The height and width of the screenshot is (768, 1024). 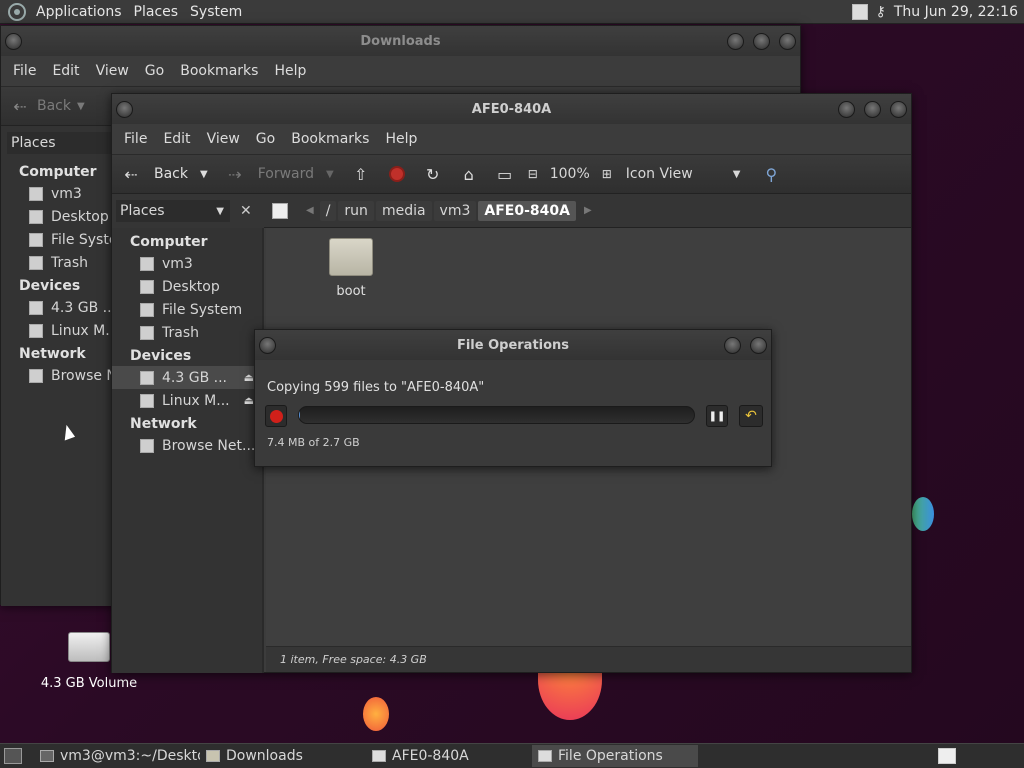 What do you see at coordinates (947, 756) in the screenshot?
I see `workspace-switcher-icon` at bounding box center [947, 756].